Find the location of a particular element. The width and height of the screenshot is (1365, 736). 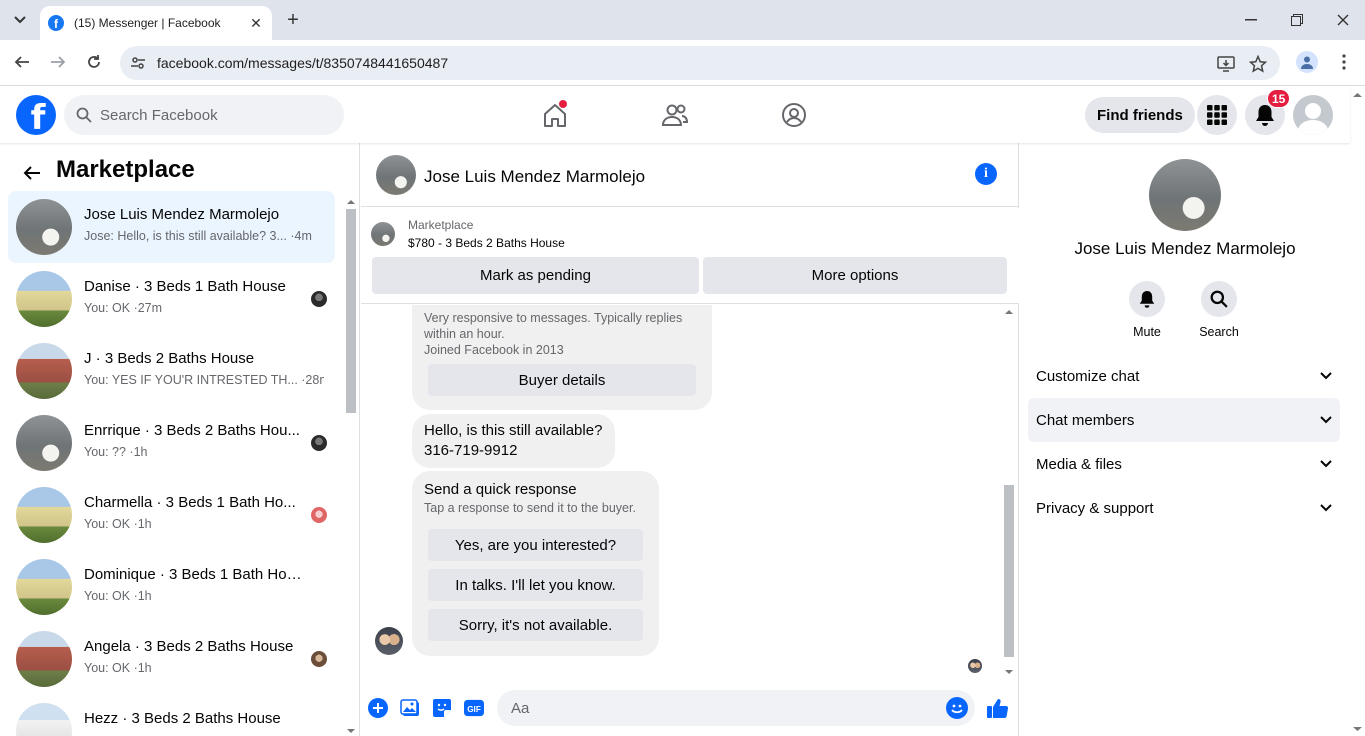

search-in-chat-icon is located at coordinates (1219, 299).